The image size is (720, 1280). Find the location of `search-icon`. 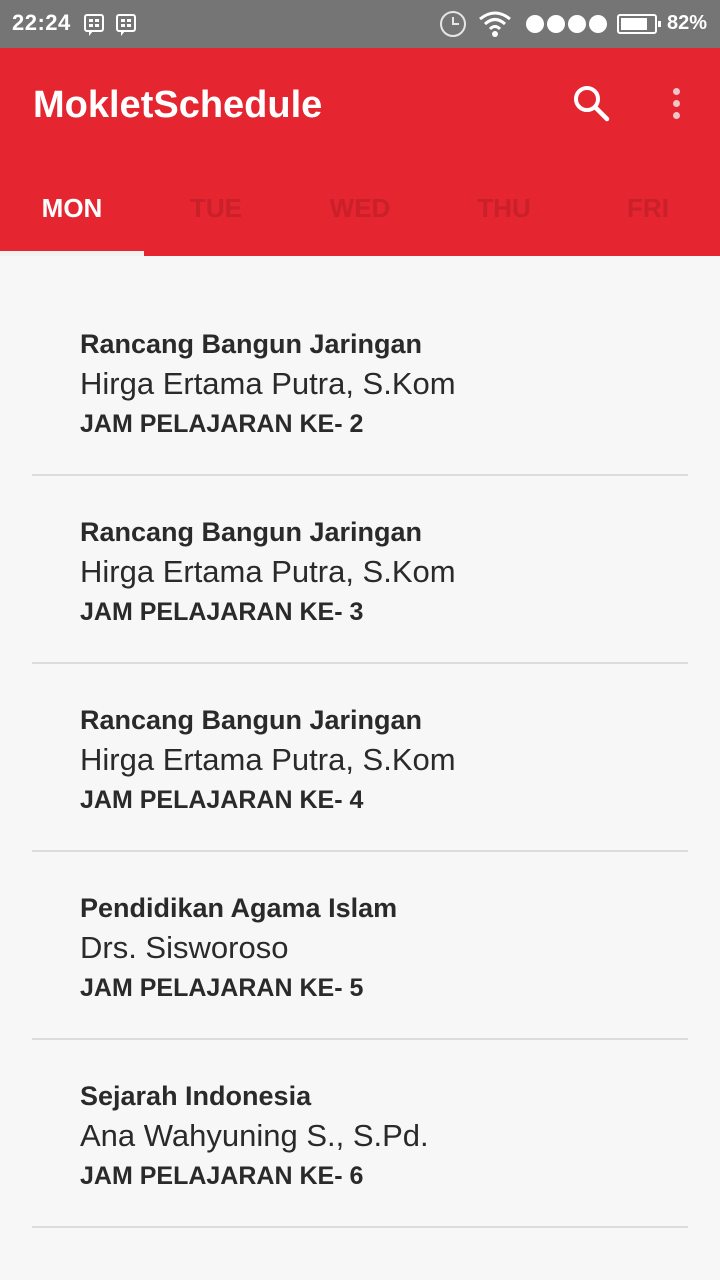

search-icon is located at coordinates (592, 104).